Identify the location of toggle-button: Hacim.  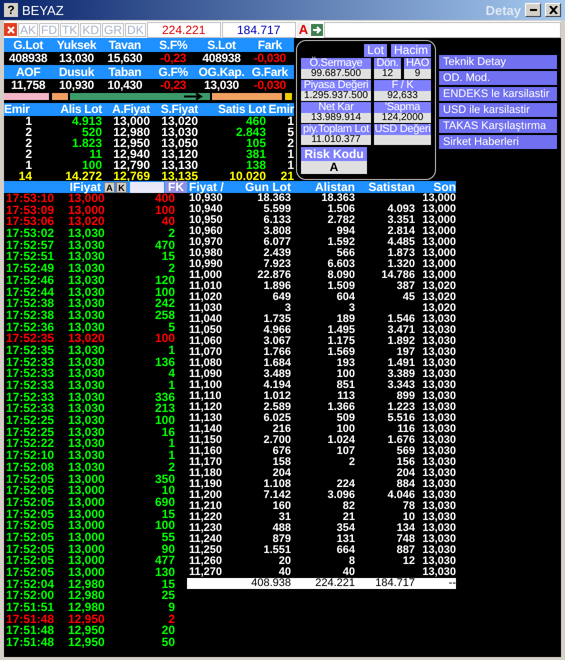
(410, 50).